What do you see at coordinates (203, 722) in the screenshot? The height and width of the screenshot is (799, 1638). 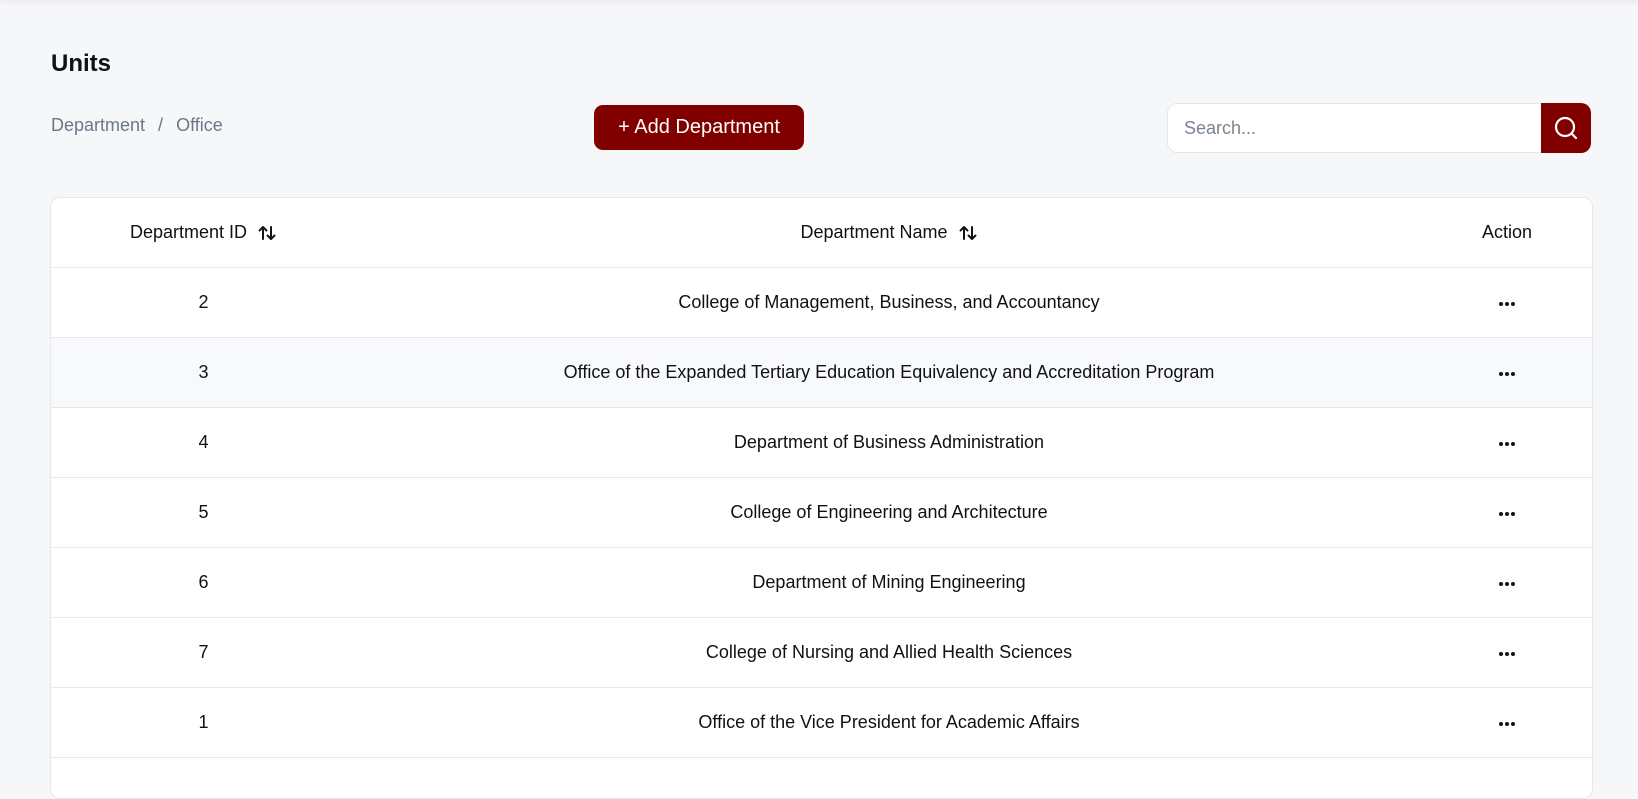 I see `cell-department-id: 1` at bounding box center [203, 722].